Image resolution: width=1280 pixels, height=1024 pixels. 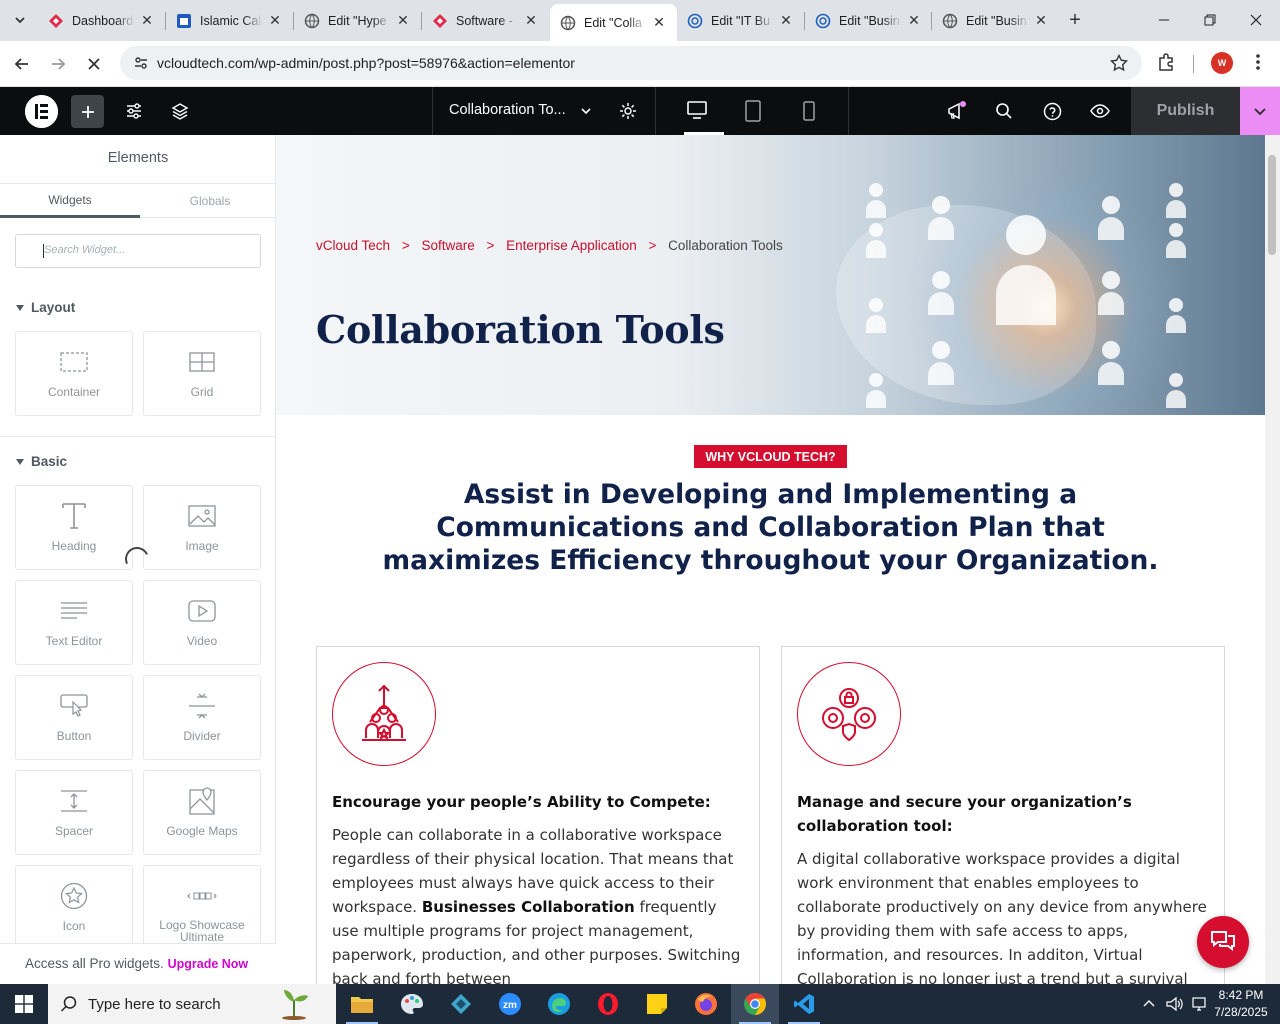 What do you see at coordinates (1185, 111) in the screenshot?
I see `publish-button: Publish` at bounding box center [1185, 111].